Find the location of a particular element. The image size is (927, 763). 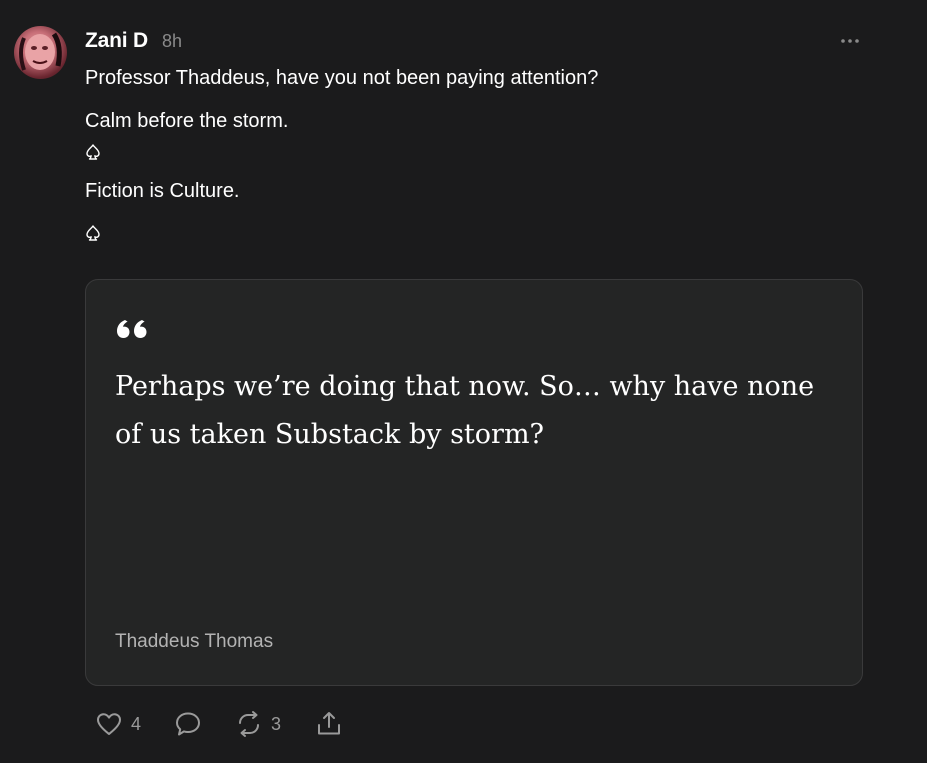

comment-button is located at coordinates (188, 724).